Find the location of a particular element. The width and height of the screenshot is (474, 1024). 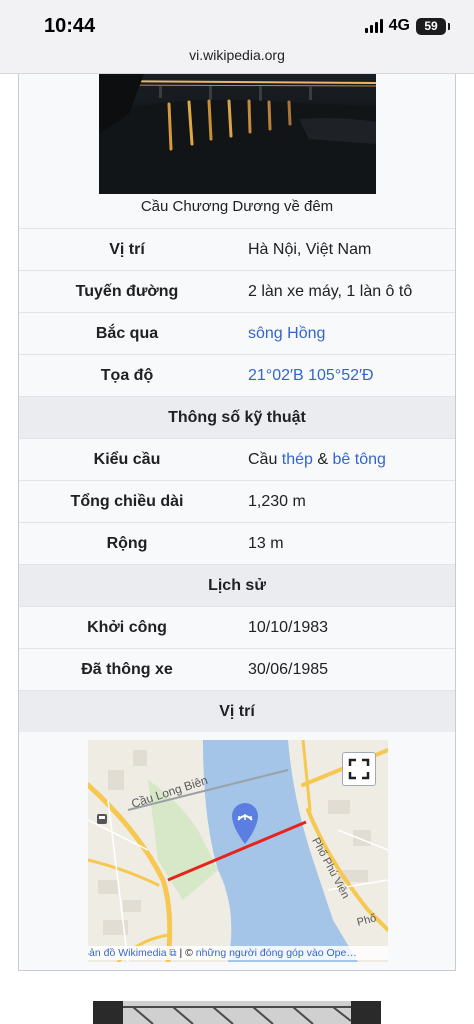

row-value: 10/10/1983 is located at coordinates (288, 627).